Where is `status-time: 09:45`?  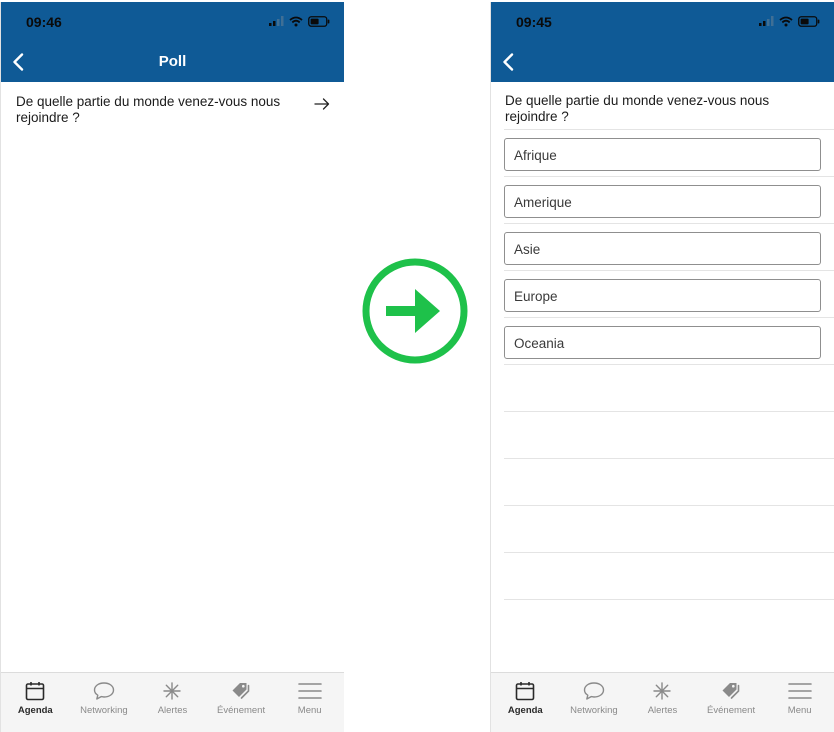
status-time: 09:45 is located at coordinates (534, 22).